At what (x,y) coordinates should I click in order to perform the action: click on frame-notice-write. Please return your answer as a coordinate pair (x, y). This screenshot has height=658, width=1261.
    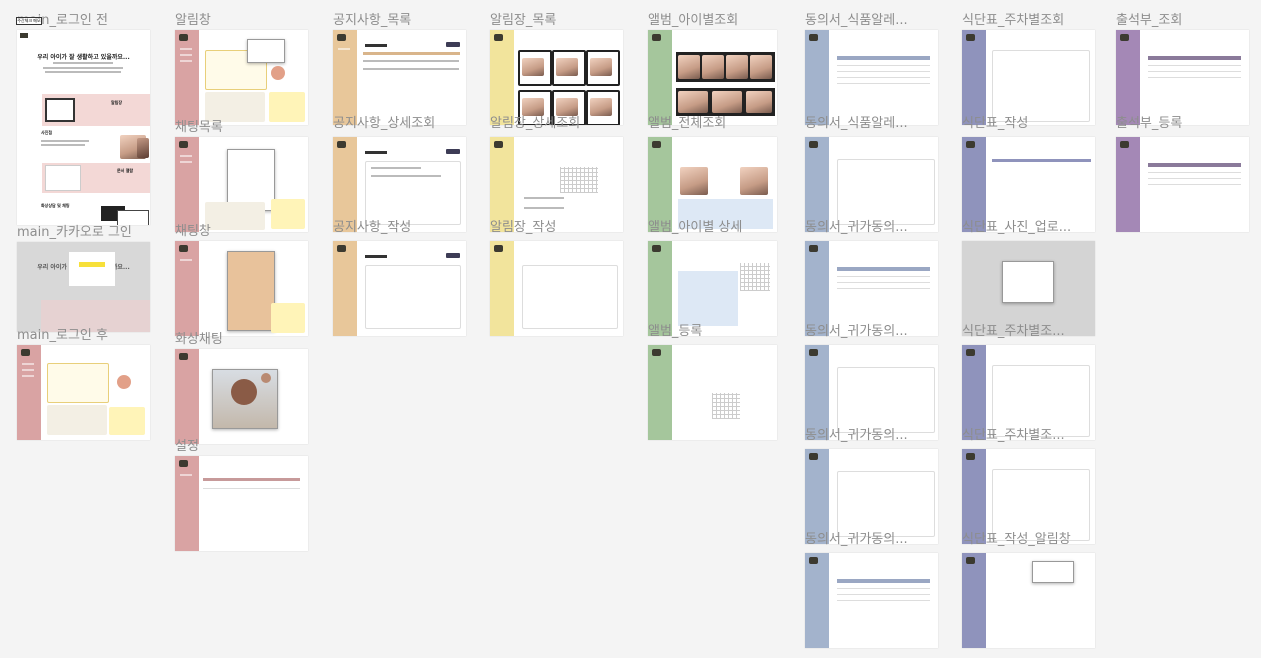
    Looking at the image, I should click on (399, 288).